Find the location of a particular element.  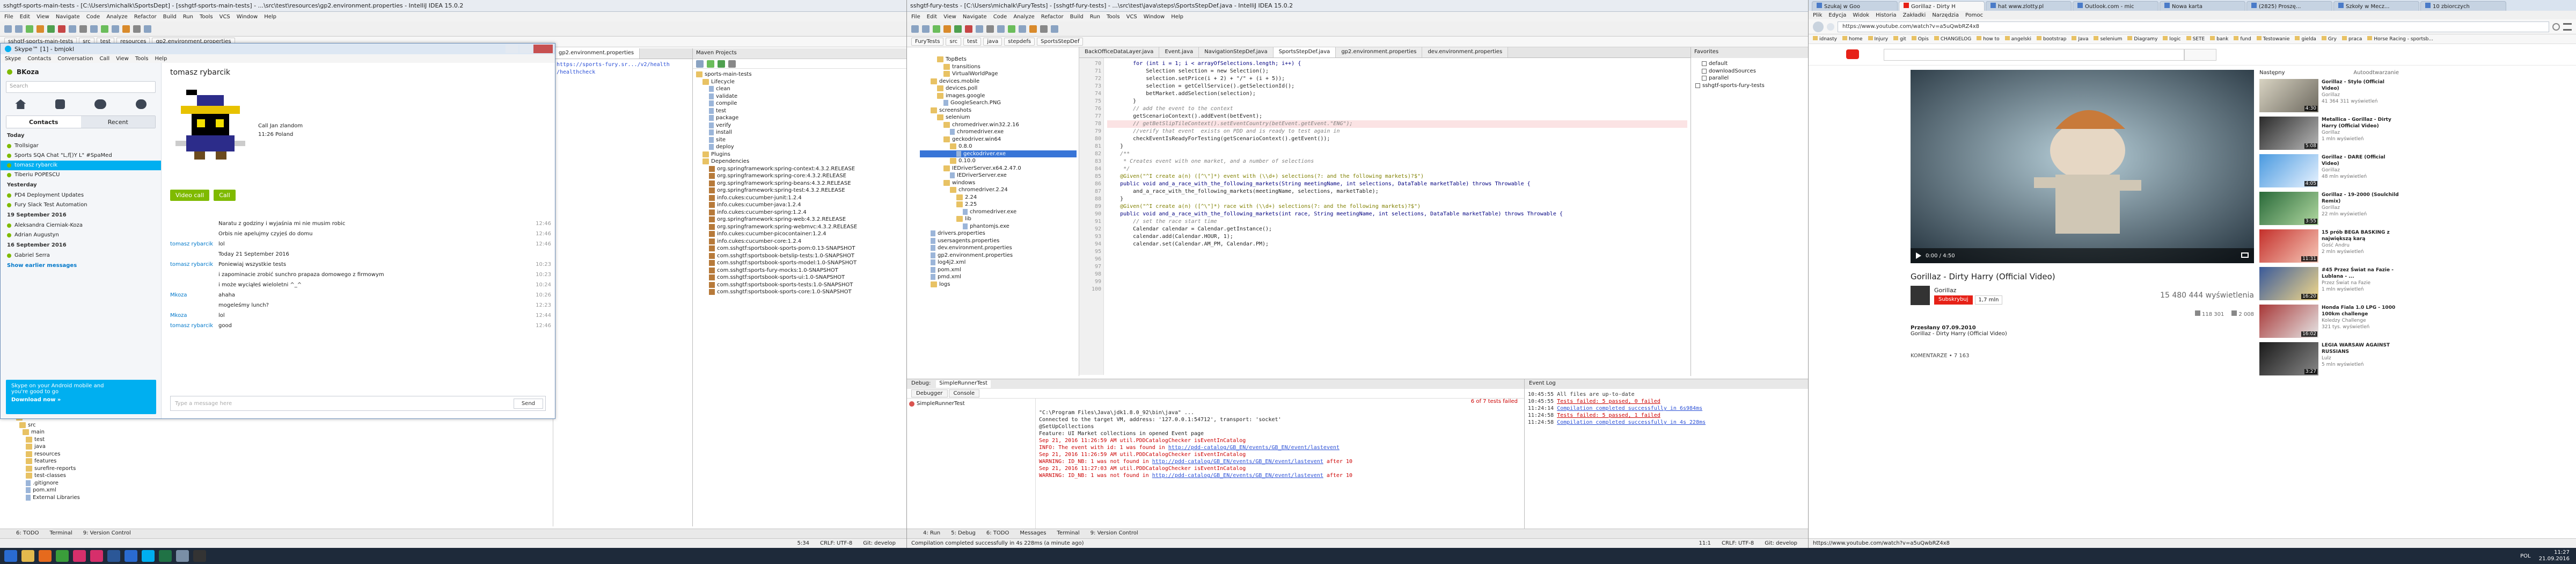

video-call-button: Video call is located at coordinates (190, 195).